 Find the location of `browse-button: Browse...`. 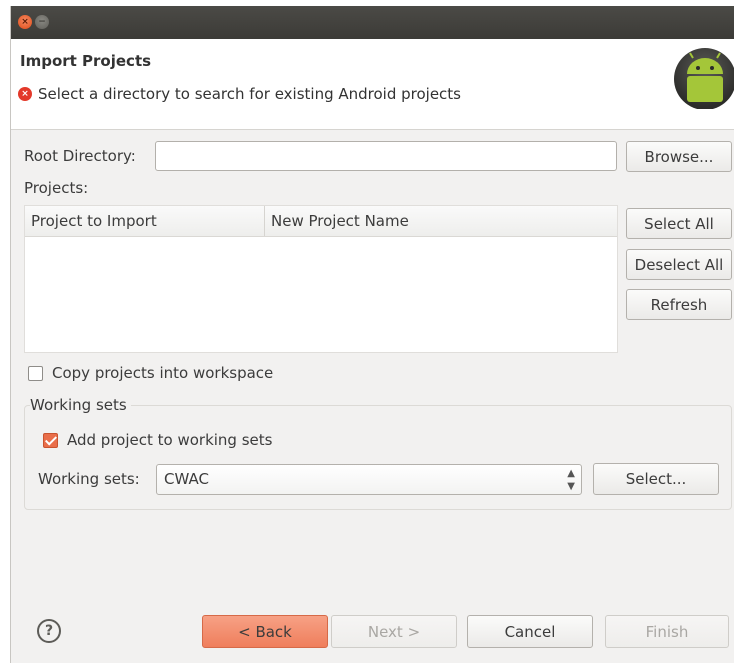

browse-button: Browse... is located at coordinates (679, 156).